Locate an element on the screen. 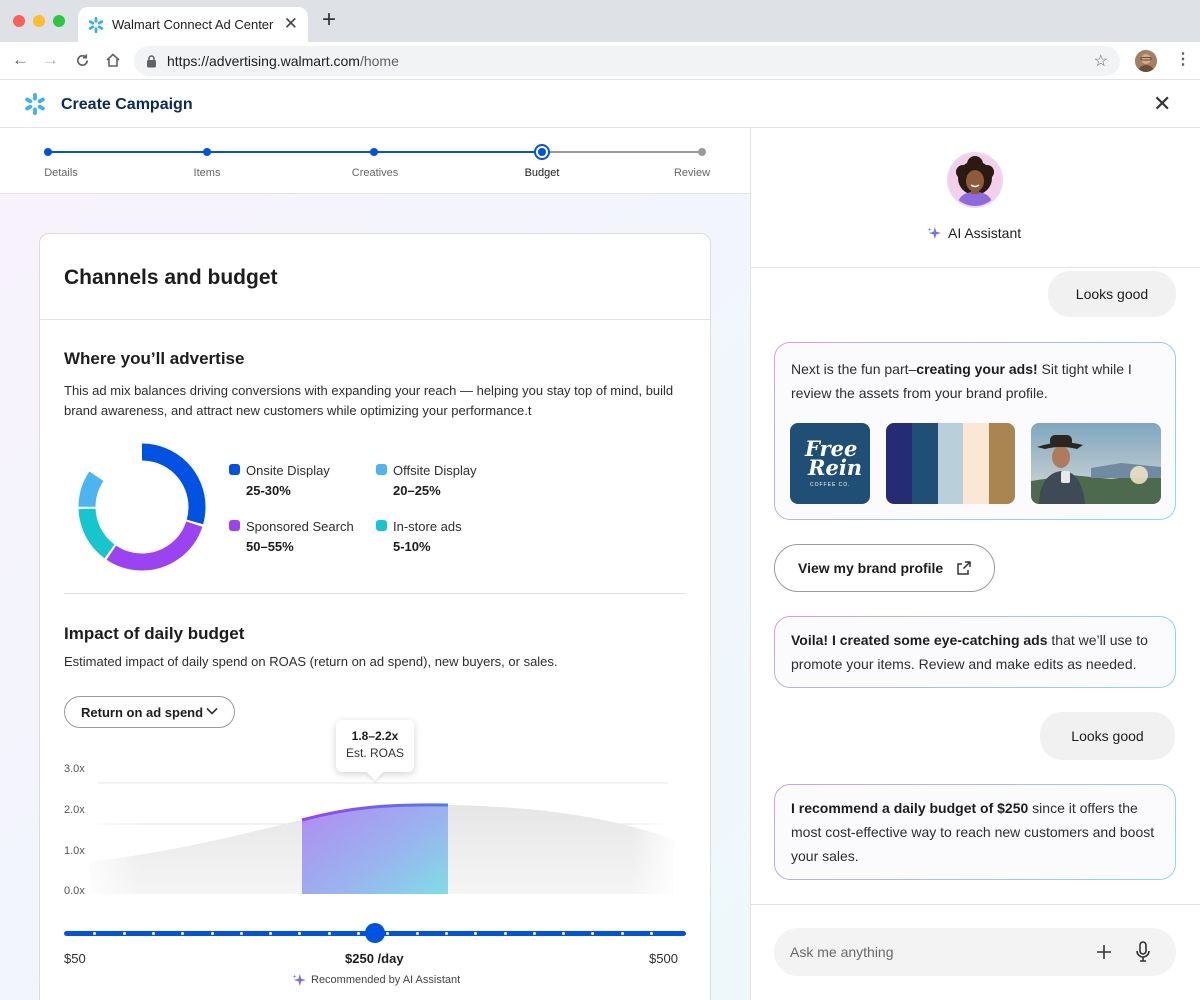 Image resolution: width=1200 pixels, height=1000 pixels. legend-name: In-store ads is located at coordinates (427, 526).